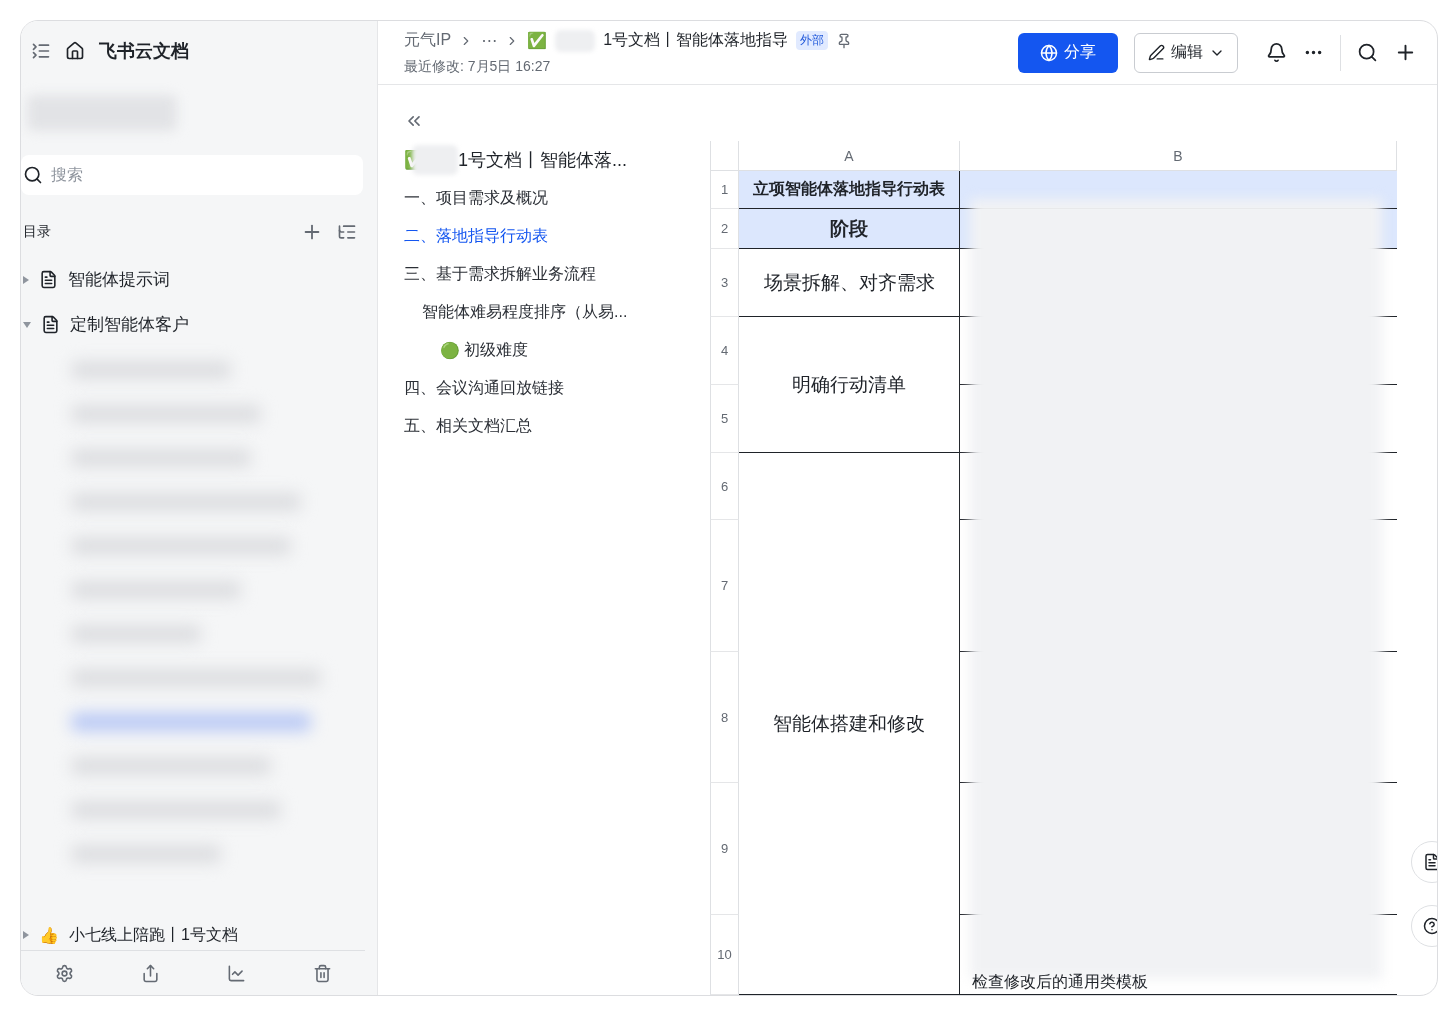 Image resolution: width=1456 pixels, height=1014 pixels. Describe the element at coordinates (37, 232) in the screenshot. I see `section-label: 目录` at that location.